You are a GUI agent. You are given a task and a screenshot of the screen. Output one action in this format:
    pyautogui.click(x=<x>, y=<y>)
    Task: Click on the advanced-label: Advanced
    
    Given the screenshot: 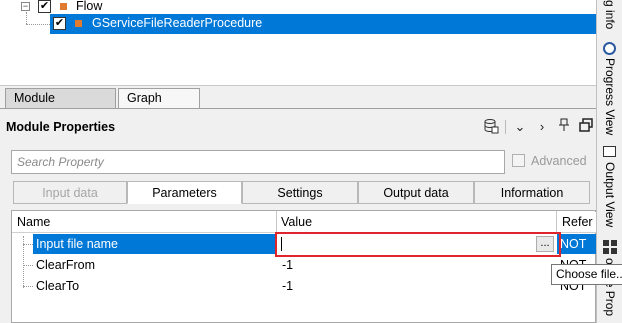 What is the action you would take?
    pyautogui.click(x=559, y=161)
    